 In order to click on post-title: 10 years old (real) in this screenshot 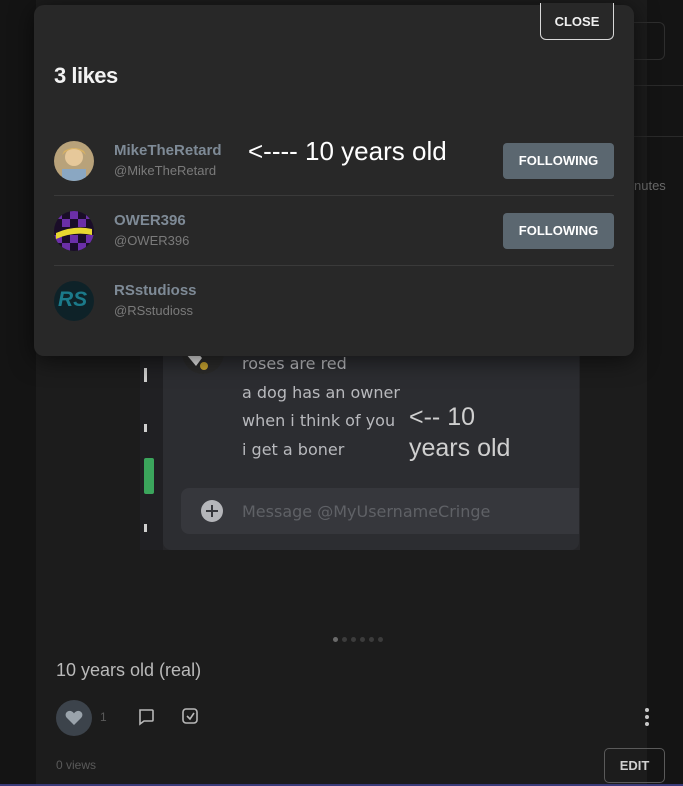, I will do `click(129, 670)`.